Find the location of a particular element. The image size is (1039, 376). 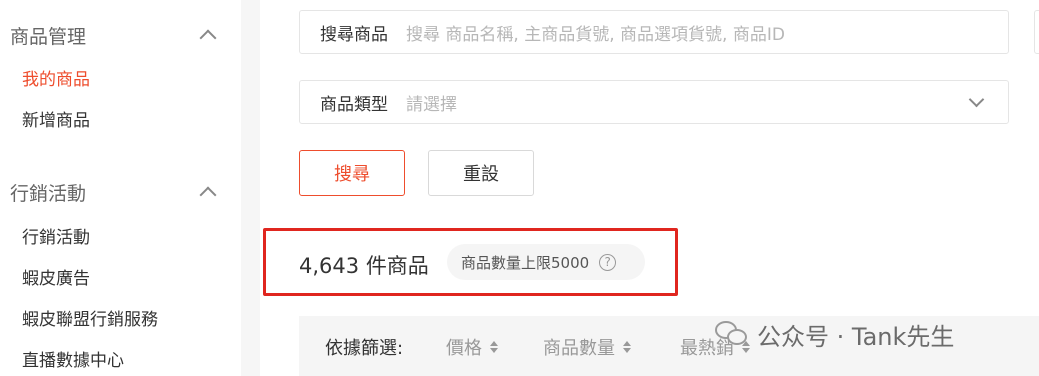

sidebar-item-live-data-center: 直播數據中心 is located at coordinates (73, 358).